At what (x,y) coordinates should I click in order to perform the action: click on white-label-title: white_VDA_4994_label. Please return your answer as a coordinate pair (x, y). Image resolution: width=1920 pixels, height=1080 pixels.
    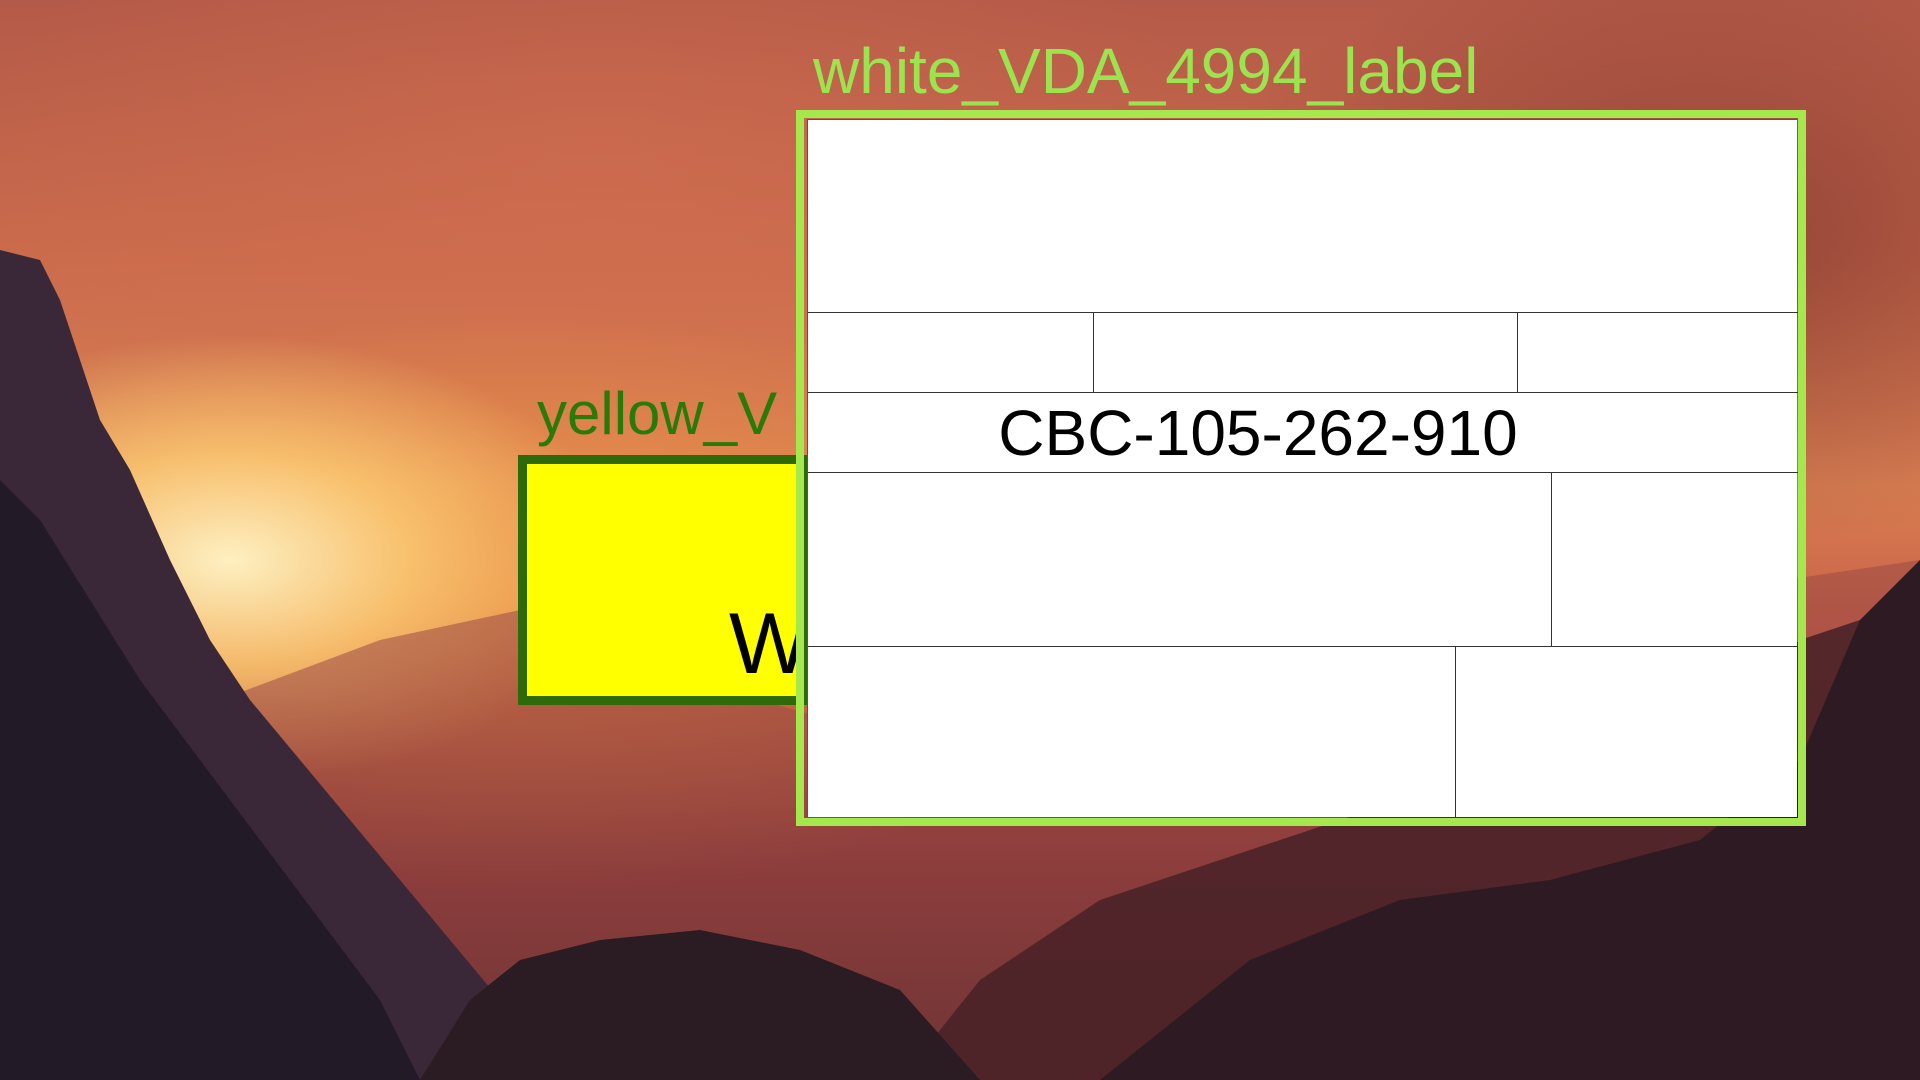
    Looking at the image, I should click on (1146, 71).